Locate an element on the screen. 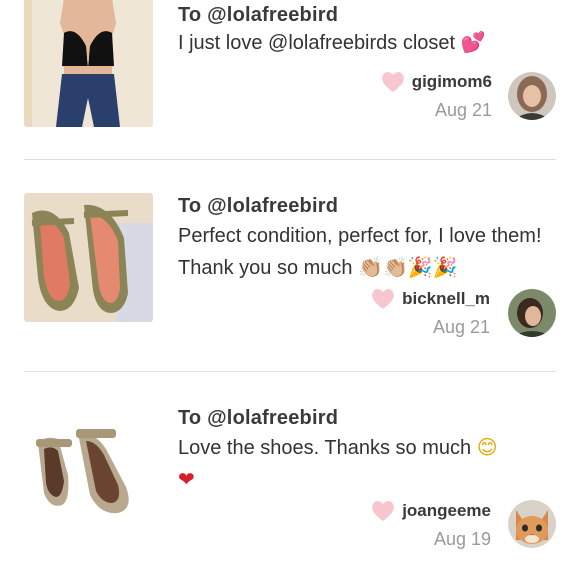 The height and width of the screenshot is (580, 580). two-hearts-emoji-icon: 💕 is located at coordinates (473, 42).